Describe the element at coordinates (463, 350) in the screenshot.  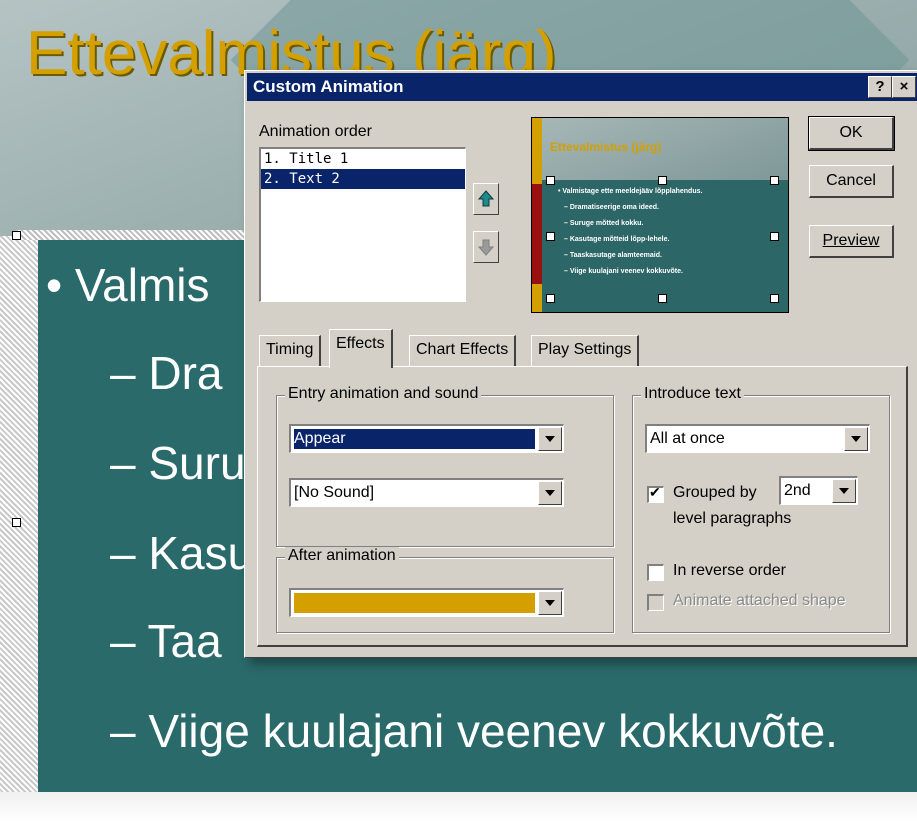
I see `tab-chart-effects: Chart Effects` at that location.